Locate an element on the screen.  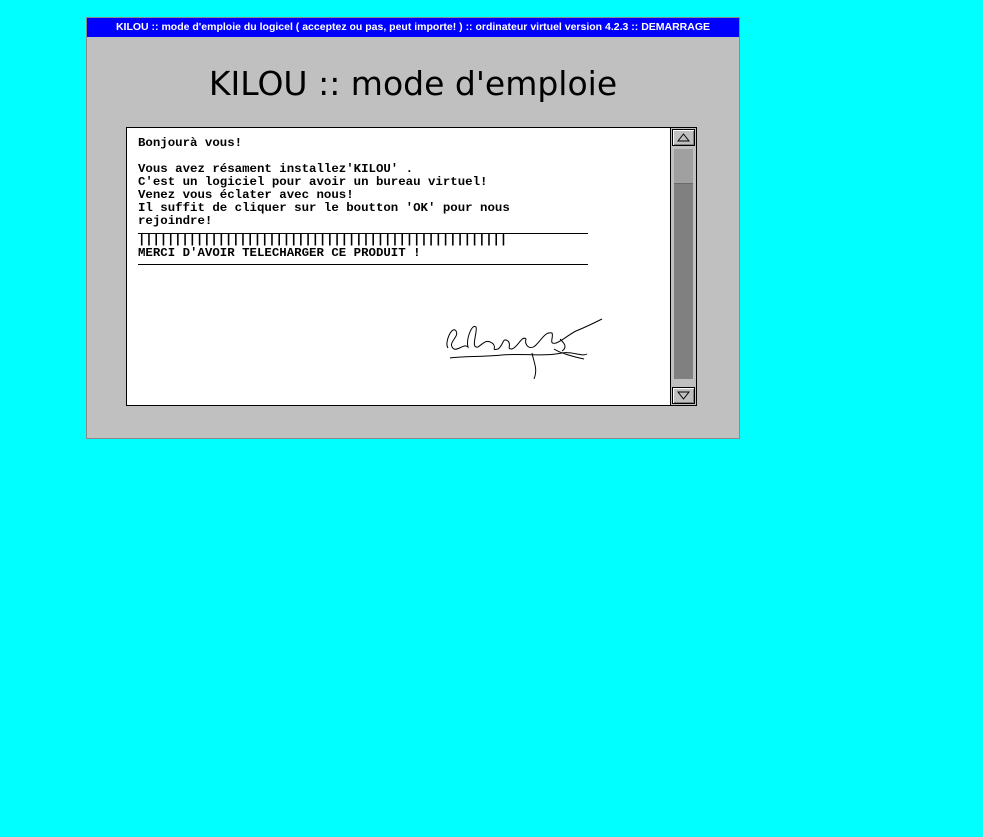
scroll-up-button is located at coordinates (683, 137).